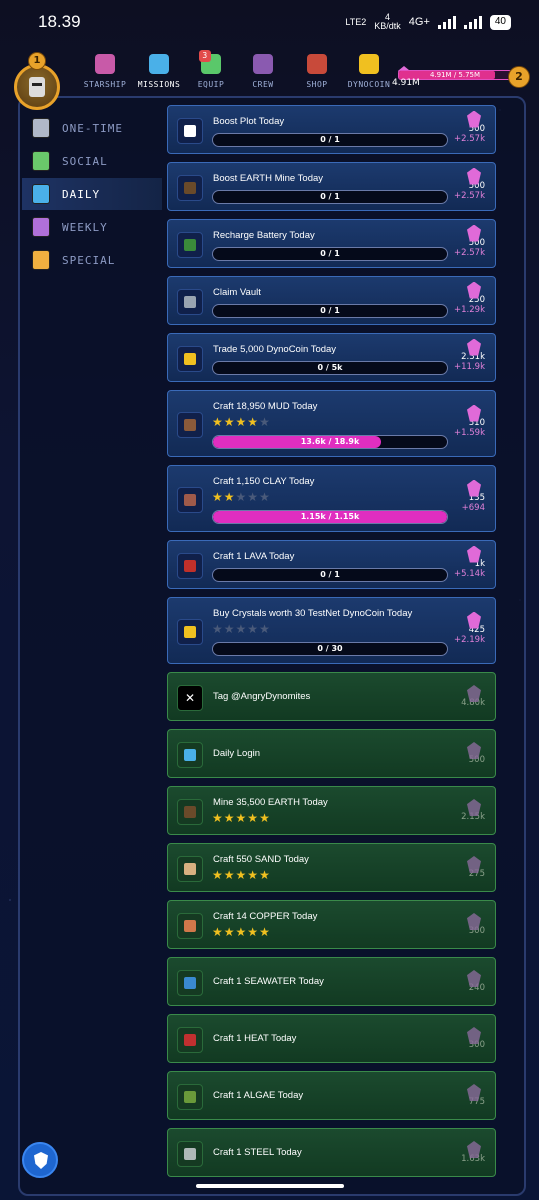 The height and width of the screenshot is (1200, 539). I want to click on security-shield-button, so click(40, 1160).